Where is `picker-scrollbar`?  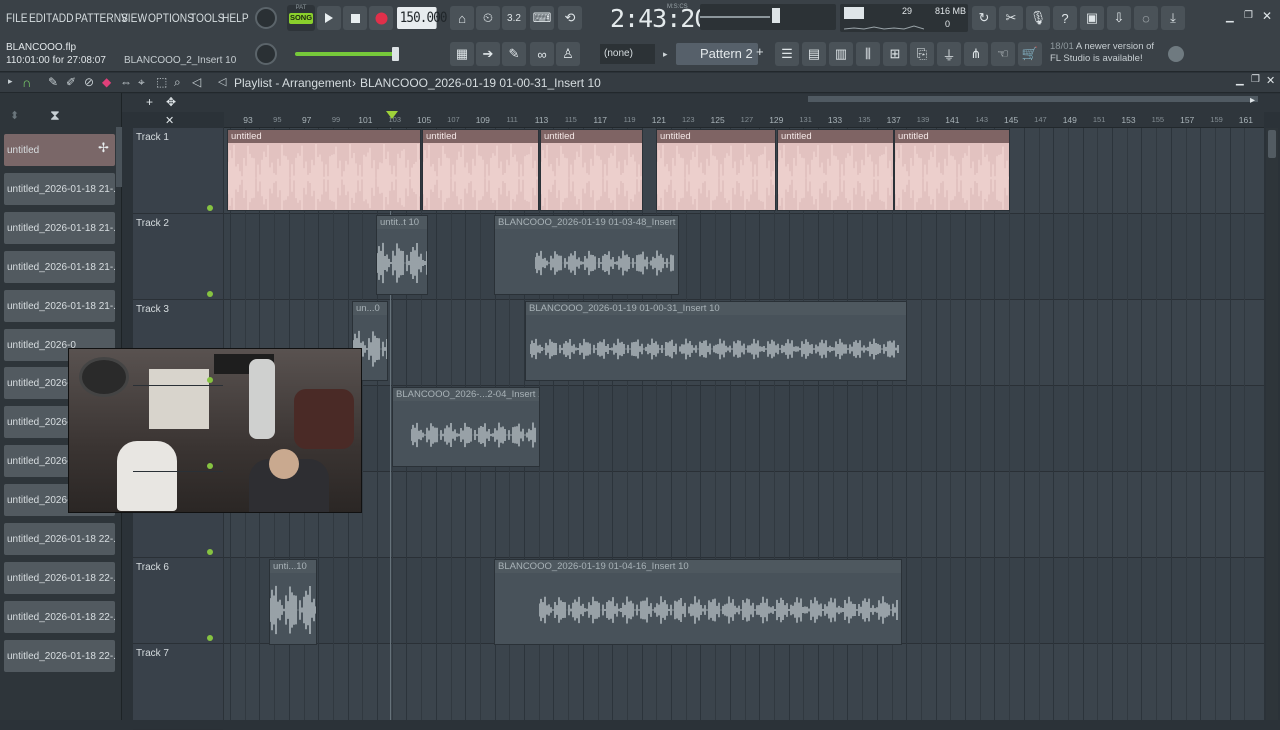 picker-scrollbar is located at coordinates (119, 157).